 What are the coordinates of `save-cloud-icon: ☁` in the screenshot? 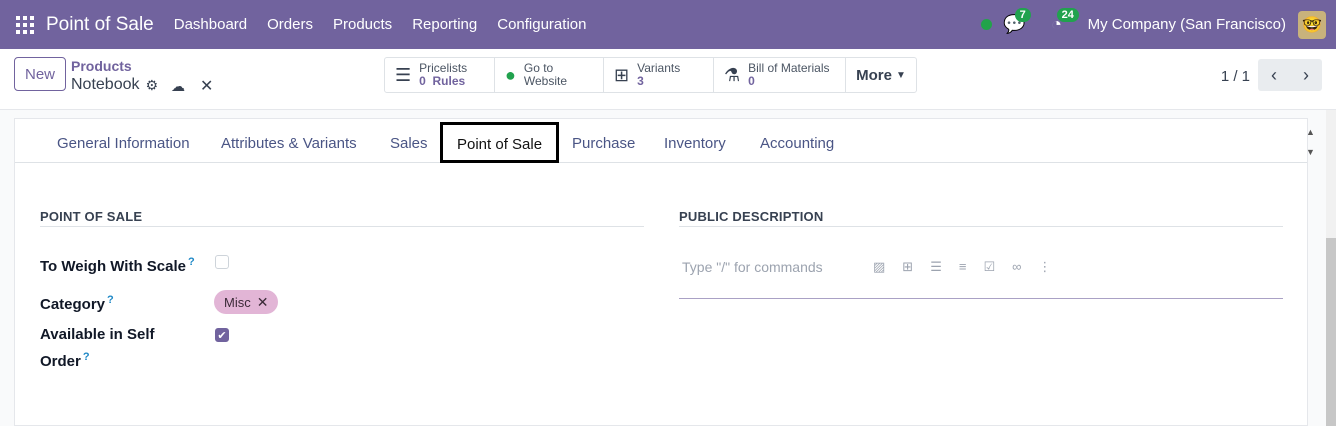 It's located at (178, 86).